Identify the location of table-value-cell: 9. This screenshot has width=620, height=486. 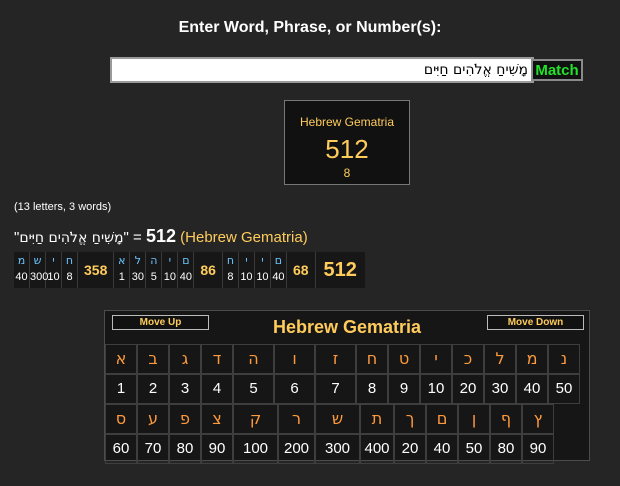
(404, 389).